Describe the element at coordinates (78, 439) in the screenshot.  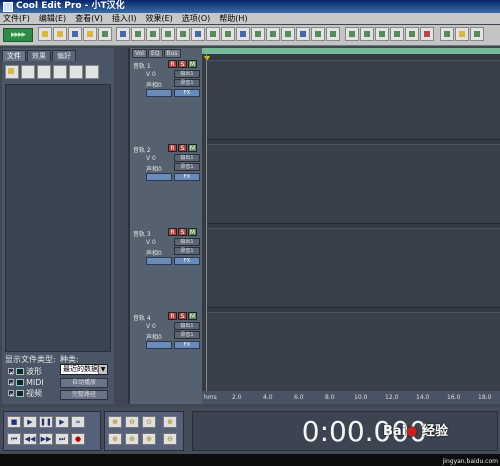
I see `record-icon: ●` at that location.